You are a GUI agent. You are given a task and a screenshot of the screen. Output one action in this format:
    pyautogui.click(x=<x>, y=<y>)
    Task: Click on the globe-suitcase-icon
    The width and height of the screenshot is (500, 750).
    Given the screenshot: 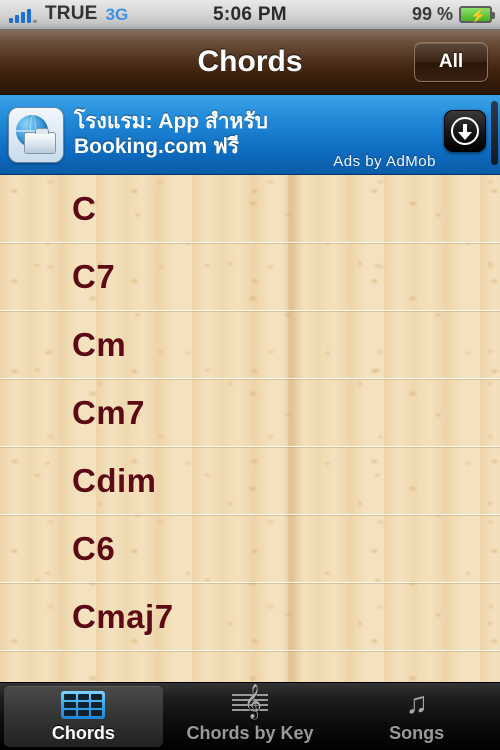 What is the action you would take?
    pyautogui.click(x=36, y=134)
    